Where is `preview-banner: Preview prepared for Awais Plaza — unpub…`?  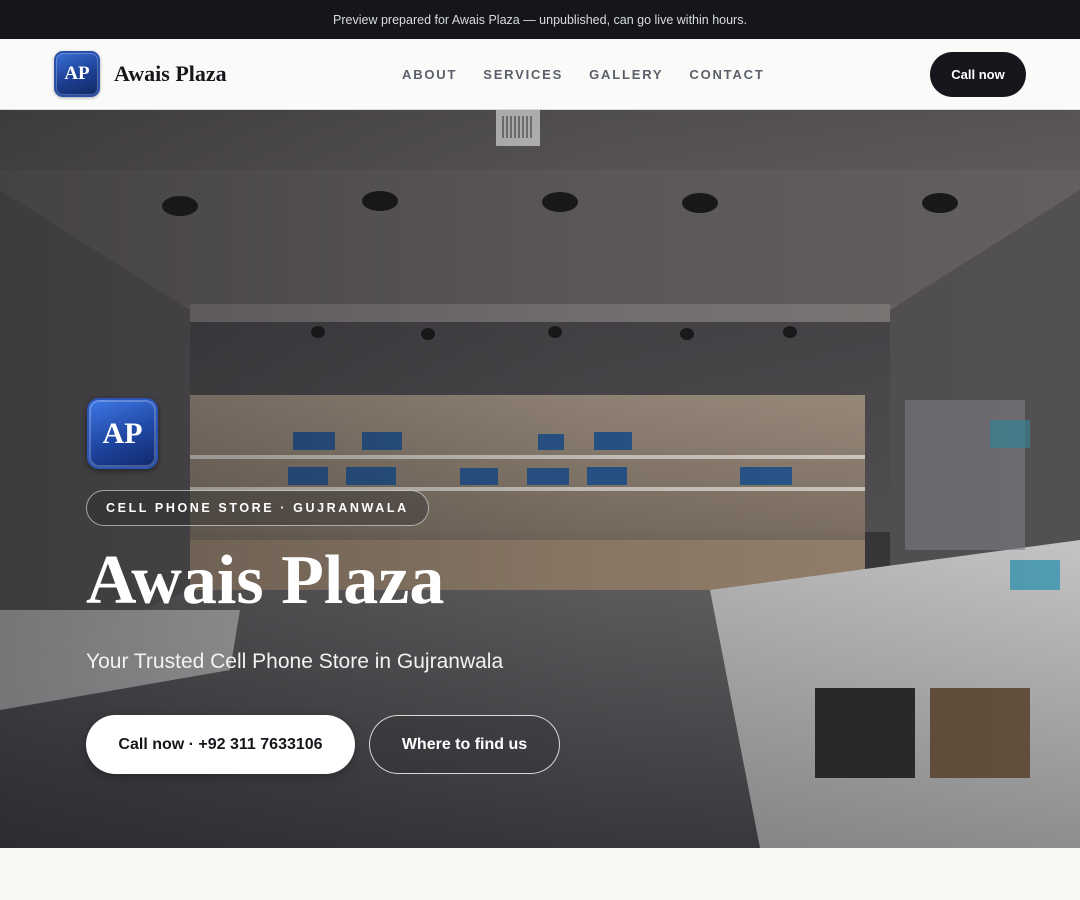
preview-banner: Preview prepared for Awais Plaza — unpub… is located at coordinates (540, 19).